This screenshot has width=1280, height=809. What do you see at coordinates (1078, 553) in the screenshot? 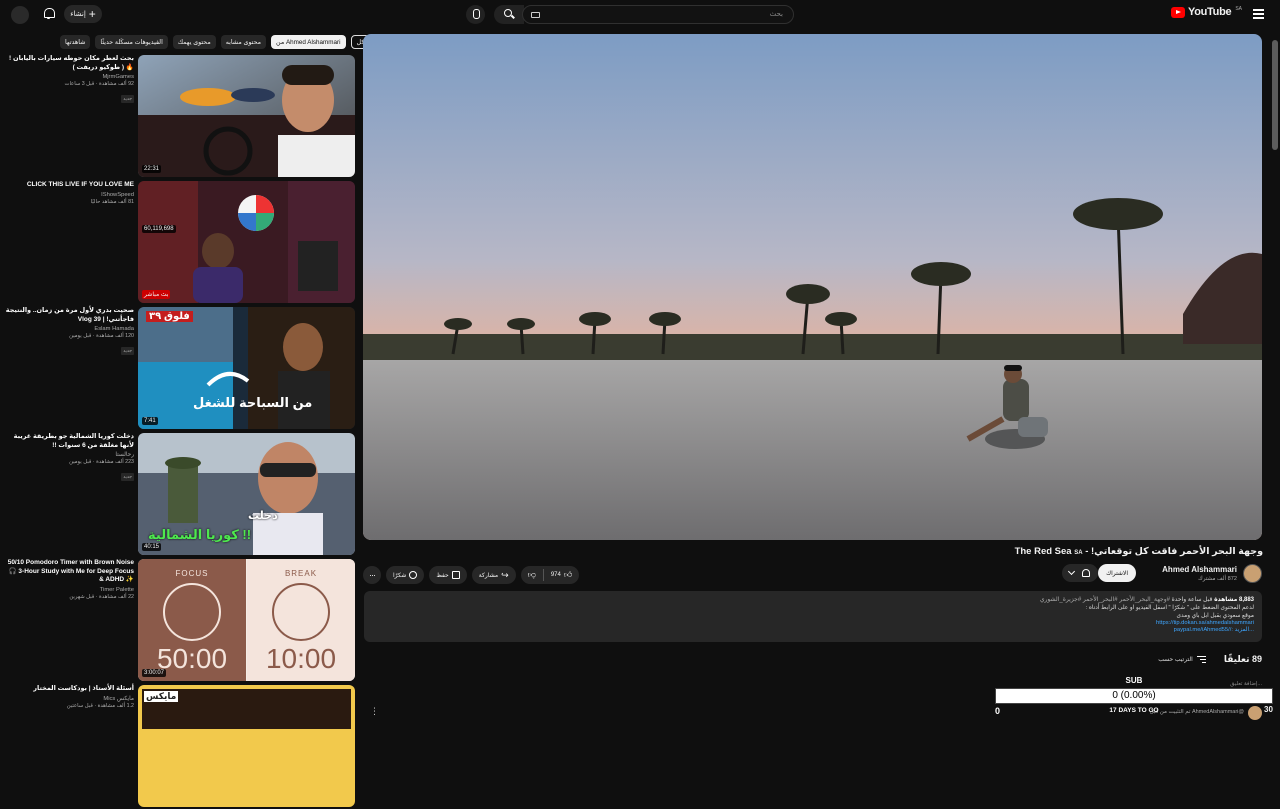
I see `title-country-tag: SA` at bounding box center [1078, 553].